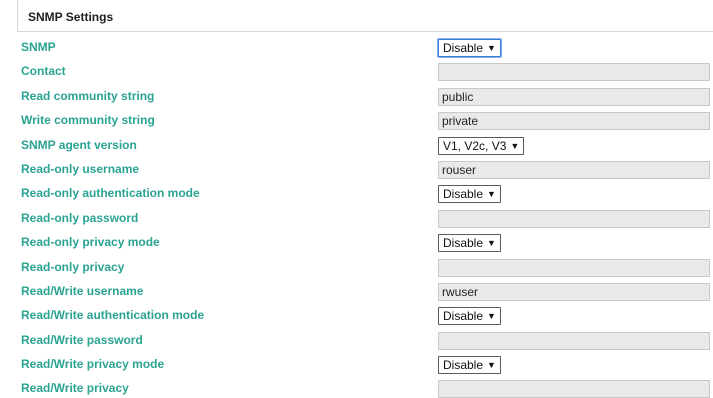 The height and width of the screenshot is (398, 713). Describe the element at coordinates (88, 95) in the screenshot. I see `read-community-string-label: Read community string` at that location.